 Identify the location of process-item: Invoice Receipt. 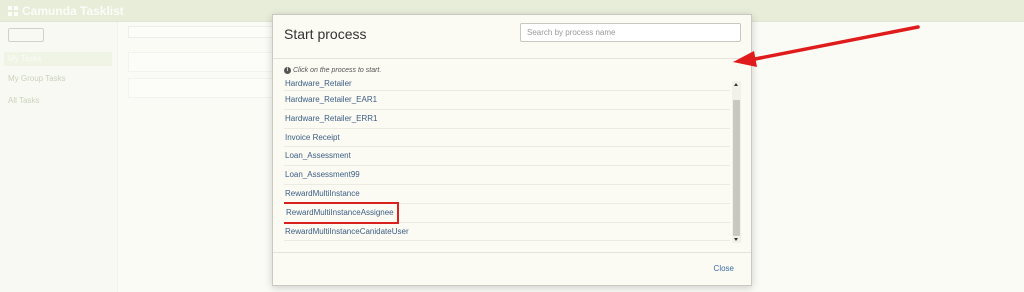
(507, 138).